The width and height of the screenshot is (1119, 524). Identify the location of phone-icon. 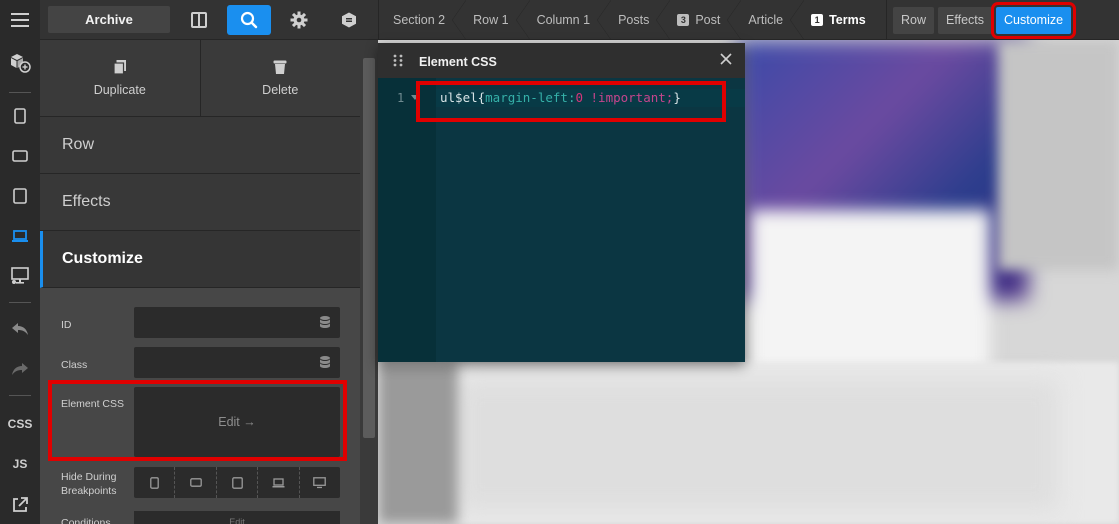
(154, 482).